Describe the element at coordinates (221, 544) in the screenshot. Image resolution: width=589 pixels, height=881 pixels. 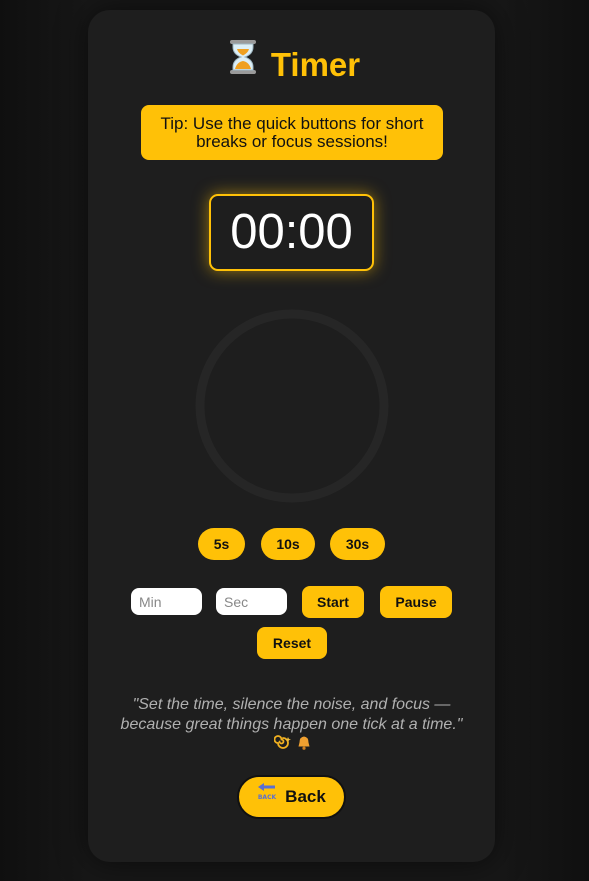
I see `quick-5s-button: 5s` at that location.